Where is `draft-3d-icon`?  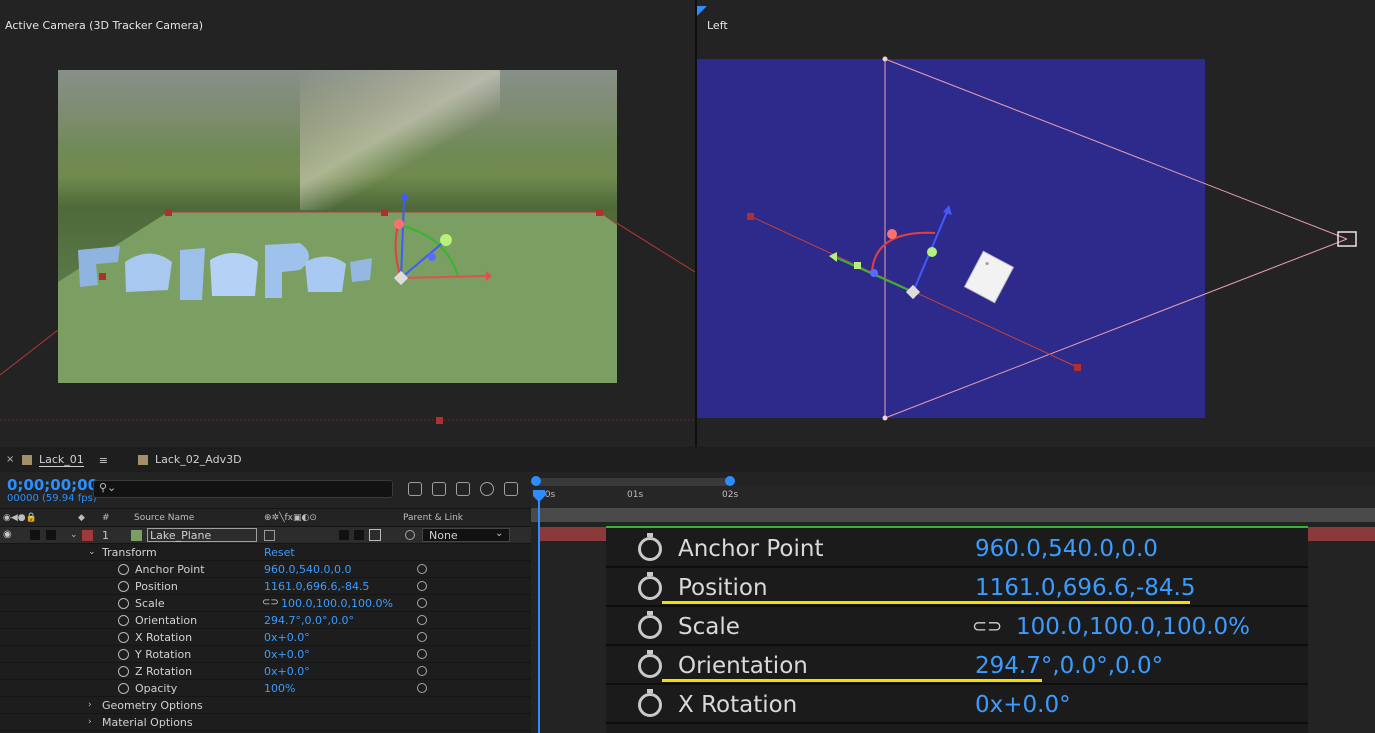
draft-3d-icon is located at coordinates (439, 489).